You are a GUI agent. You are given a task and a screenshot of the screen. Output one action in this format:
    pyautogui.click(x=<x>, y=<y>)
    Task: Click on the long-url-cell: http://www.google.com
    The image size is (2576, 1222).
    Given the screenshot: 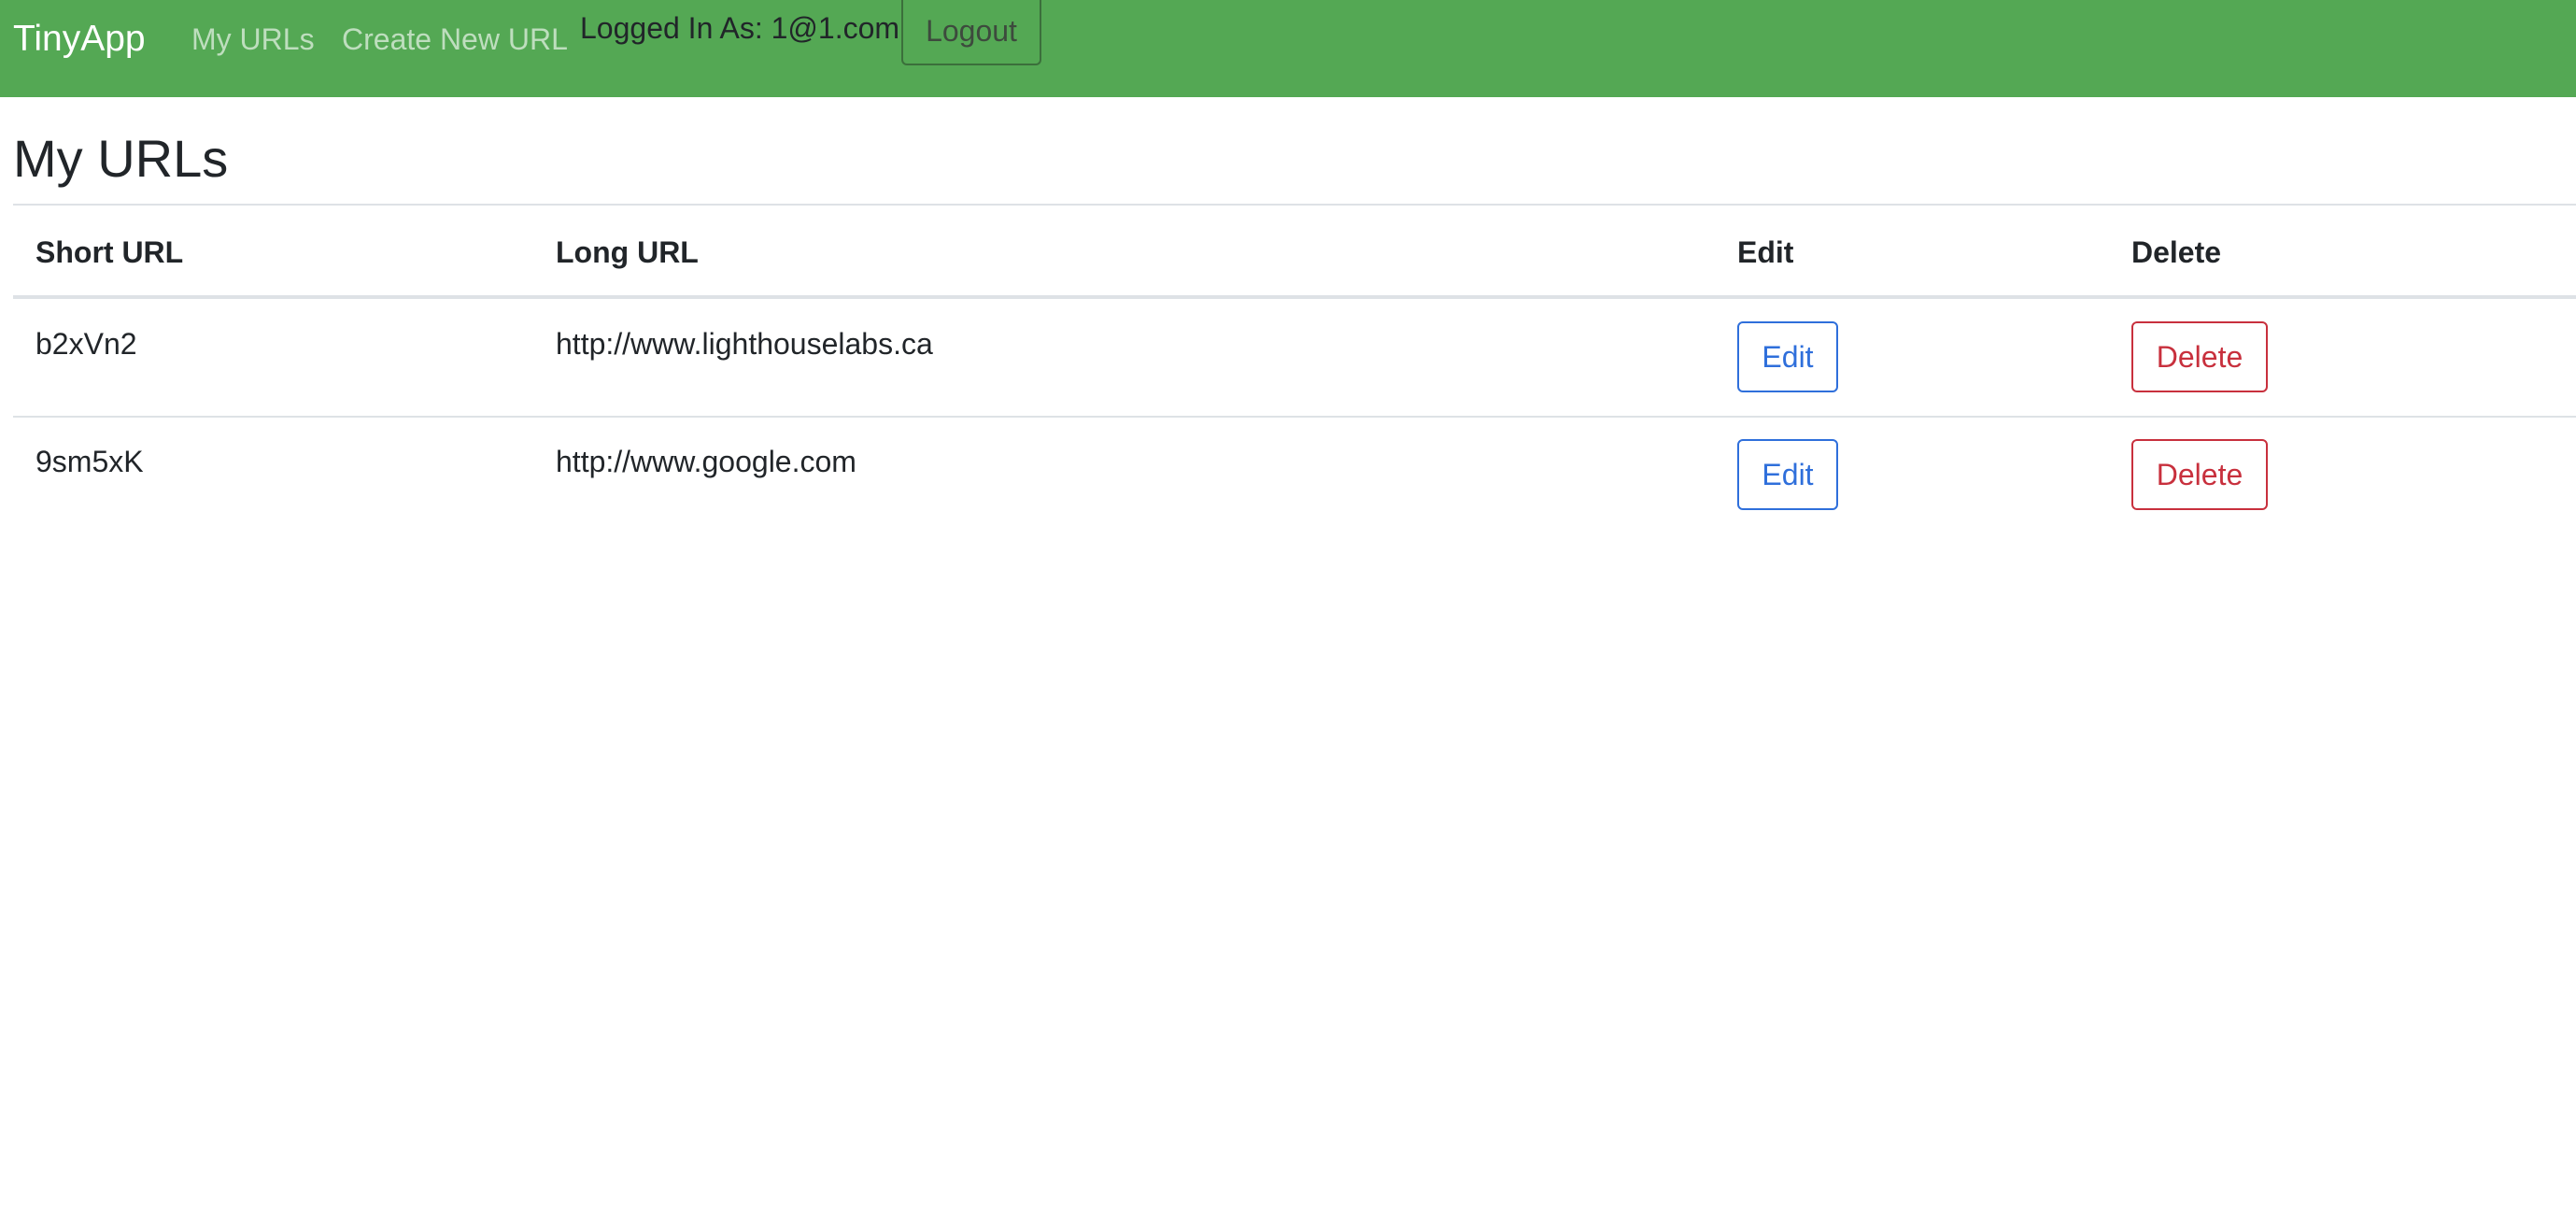 What is the action you would take?
    pyautogui.click(x=706, y=461)
    